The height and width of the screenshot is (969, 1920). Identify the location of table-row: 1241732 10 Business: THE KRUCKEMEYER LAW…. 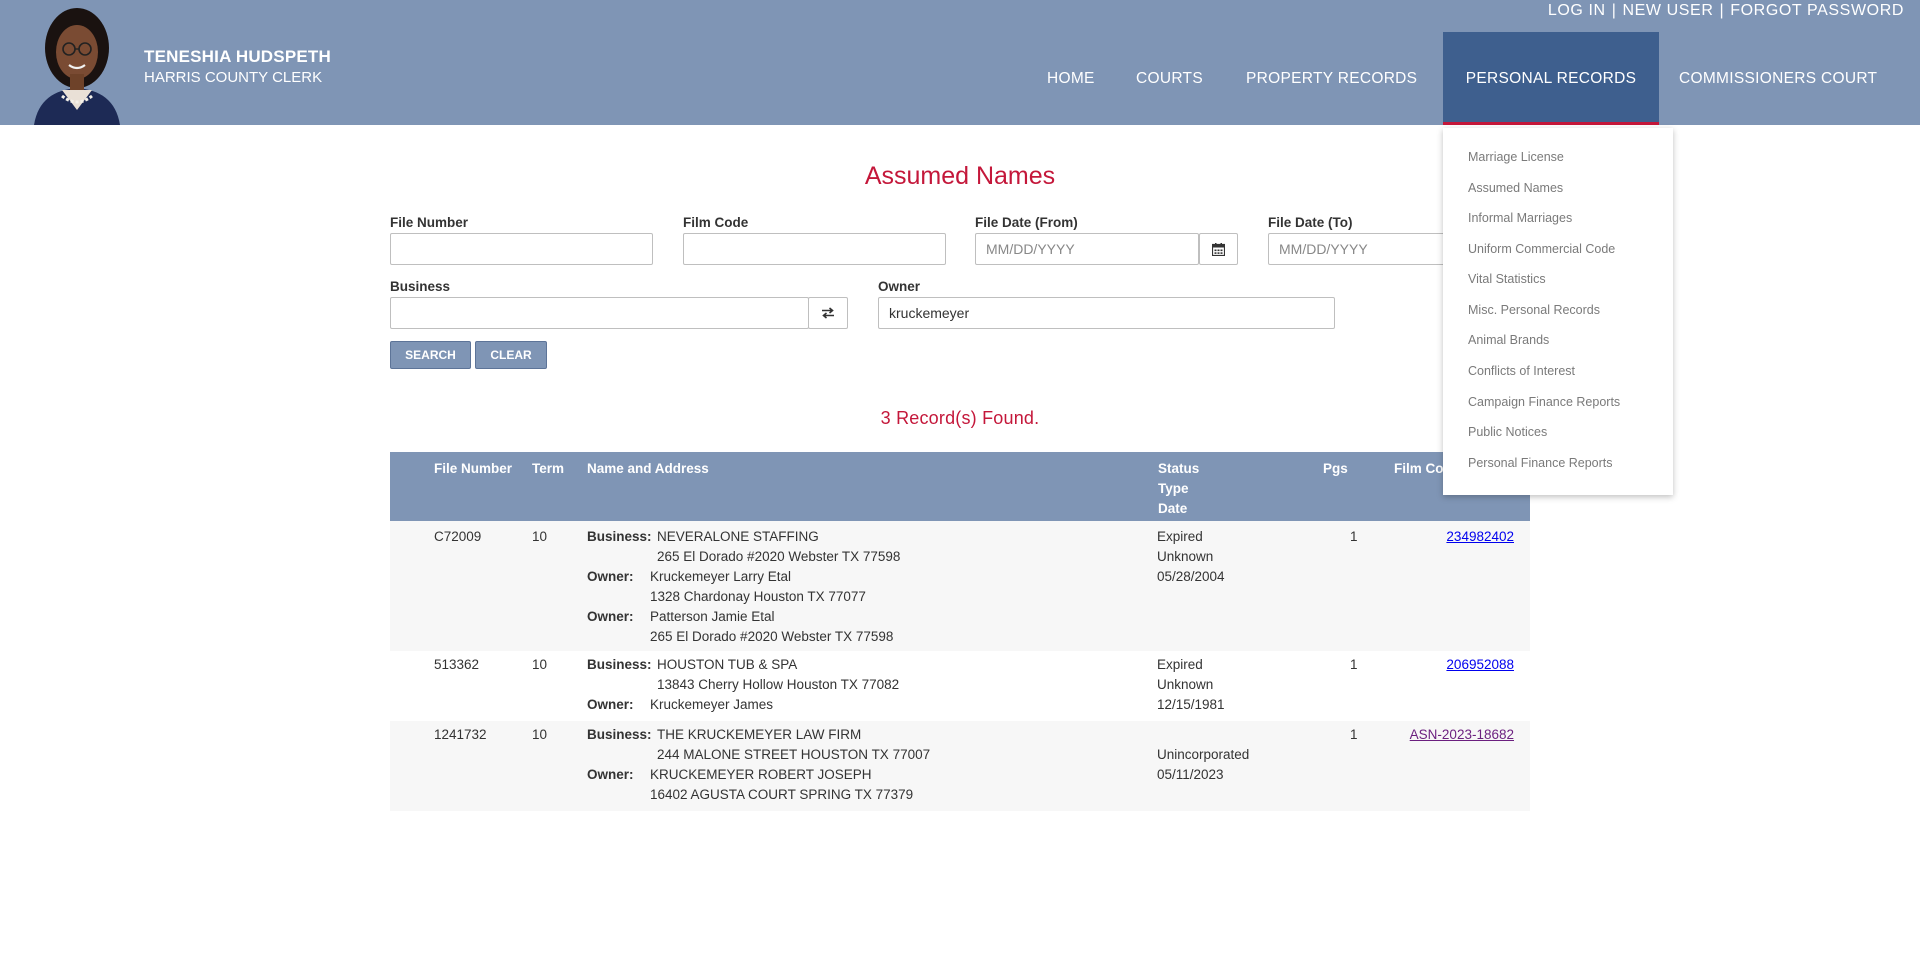
(960, 766).